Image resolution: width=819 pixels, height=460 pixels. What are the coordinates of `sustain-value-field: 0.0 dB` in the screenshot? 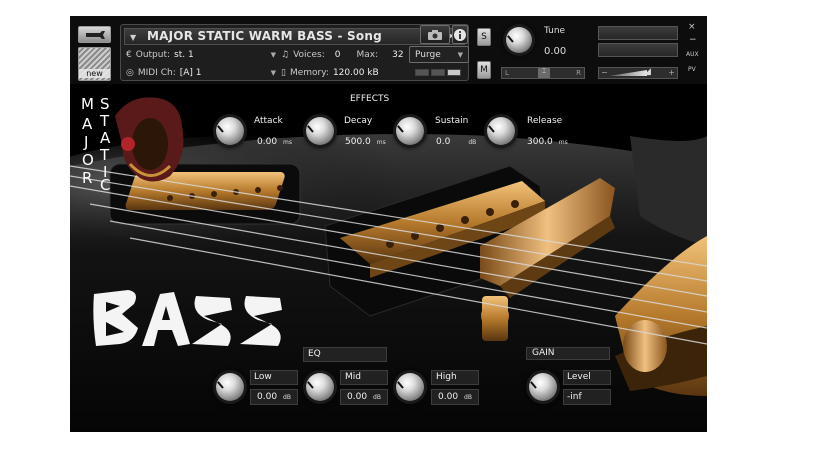 It's located at (456, 142).